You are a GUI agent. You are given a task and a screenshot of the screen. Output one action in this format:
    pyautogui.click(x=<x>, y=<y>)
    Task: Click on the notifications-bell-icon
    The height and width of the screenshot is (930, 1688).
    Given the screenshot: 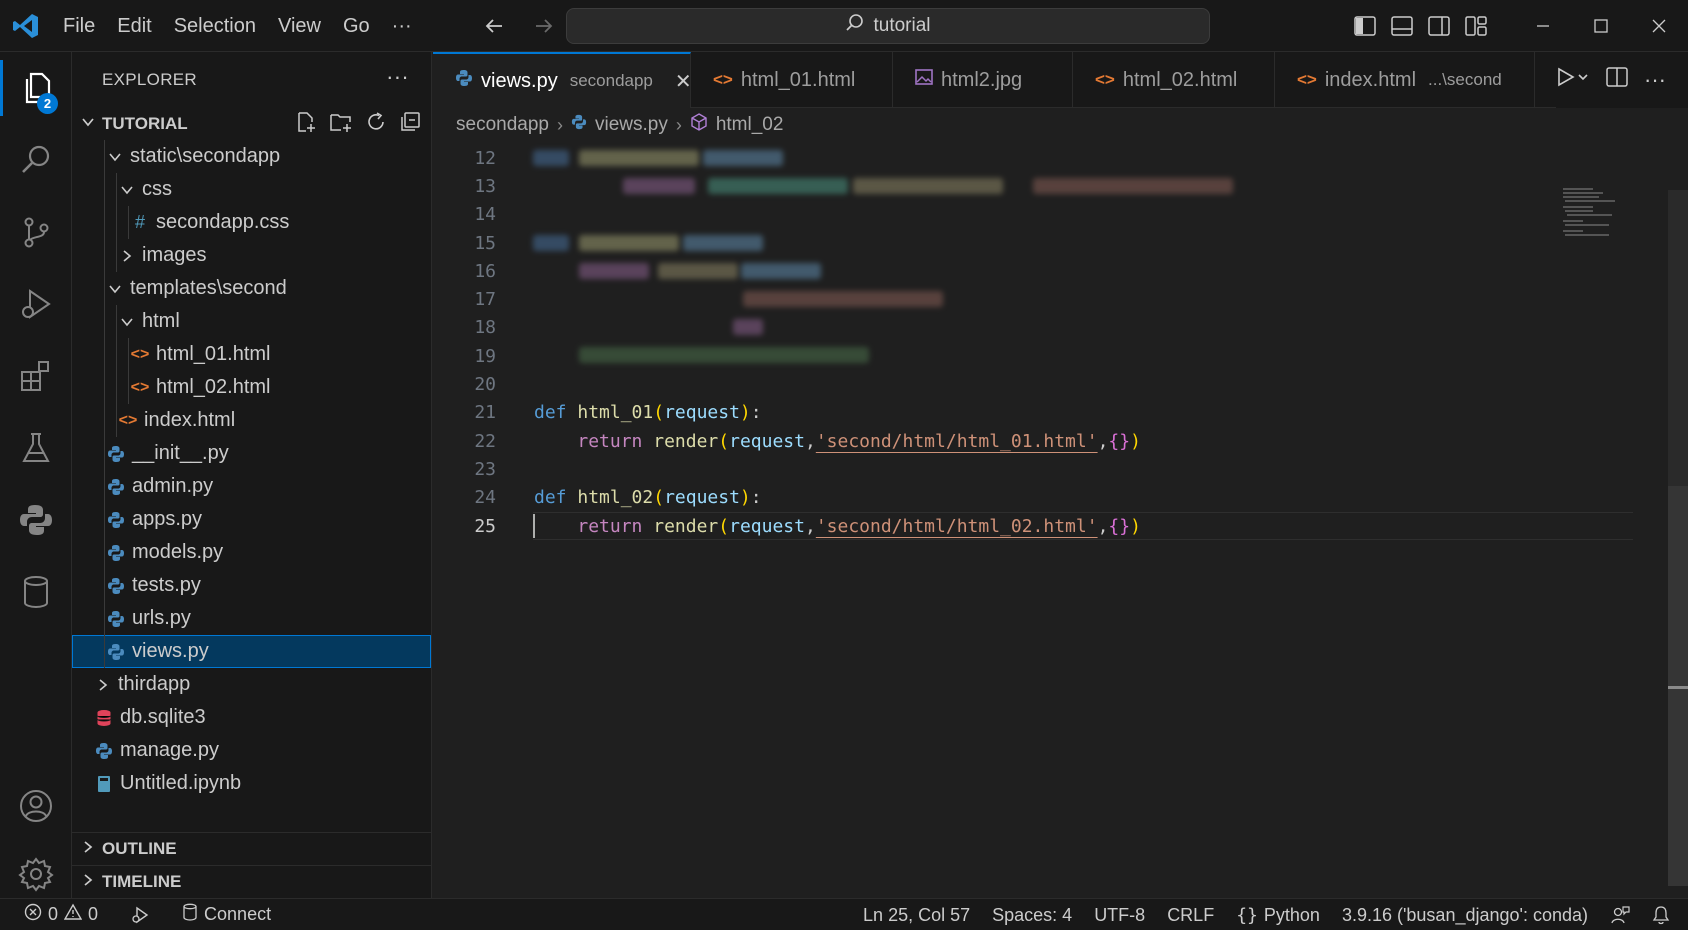 What is the action you would take?
    pyautogui.click(x=1664, y=915)
    